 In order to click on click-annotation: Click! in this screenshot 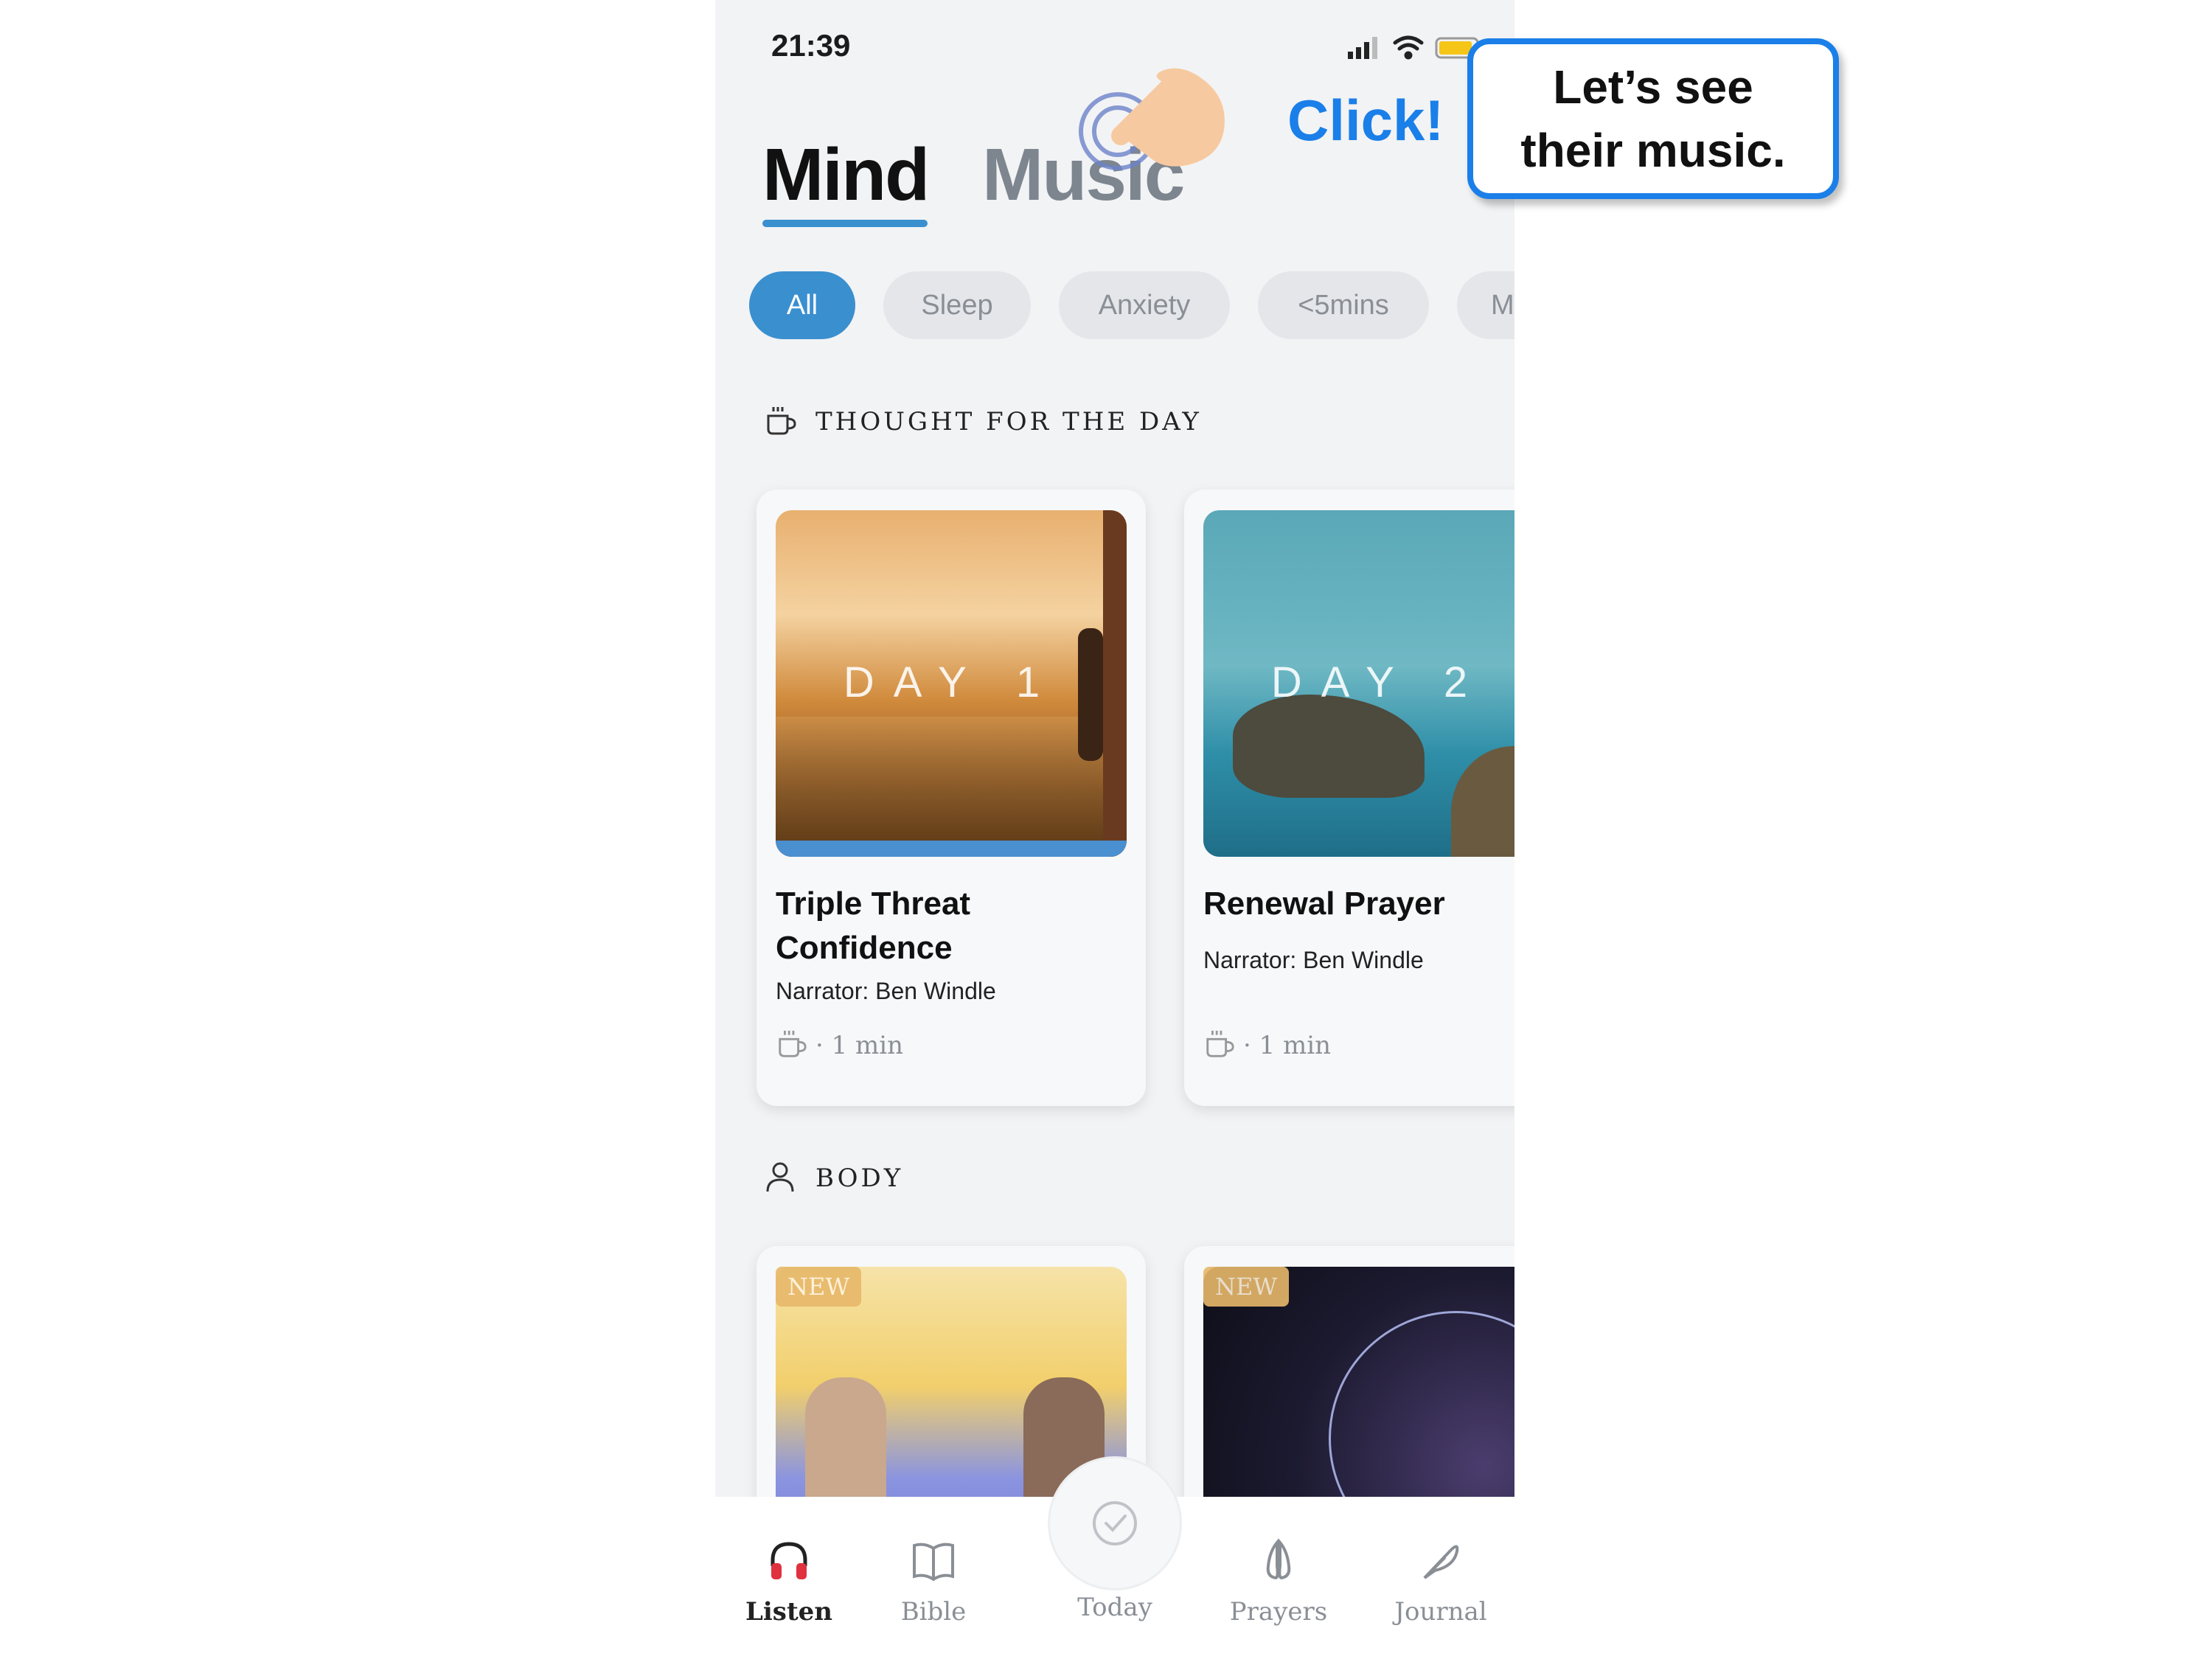, I will do `click(1365, 120)`.